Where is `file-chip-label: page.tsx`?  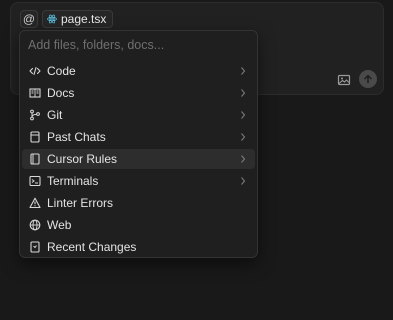 file-chip-label: page.tsx is located at coordinates (84, 19).